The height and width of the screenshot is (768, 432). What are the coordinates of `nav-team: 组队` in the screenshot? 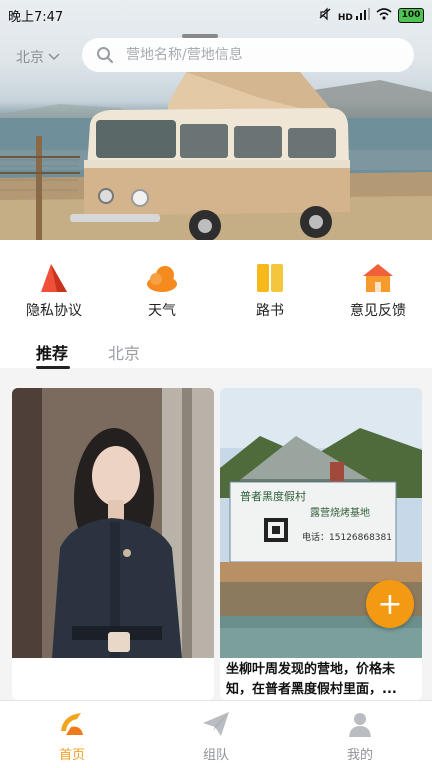 It's located at (216, 736).